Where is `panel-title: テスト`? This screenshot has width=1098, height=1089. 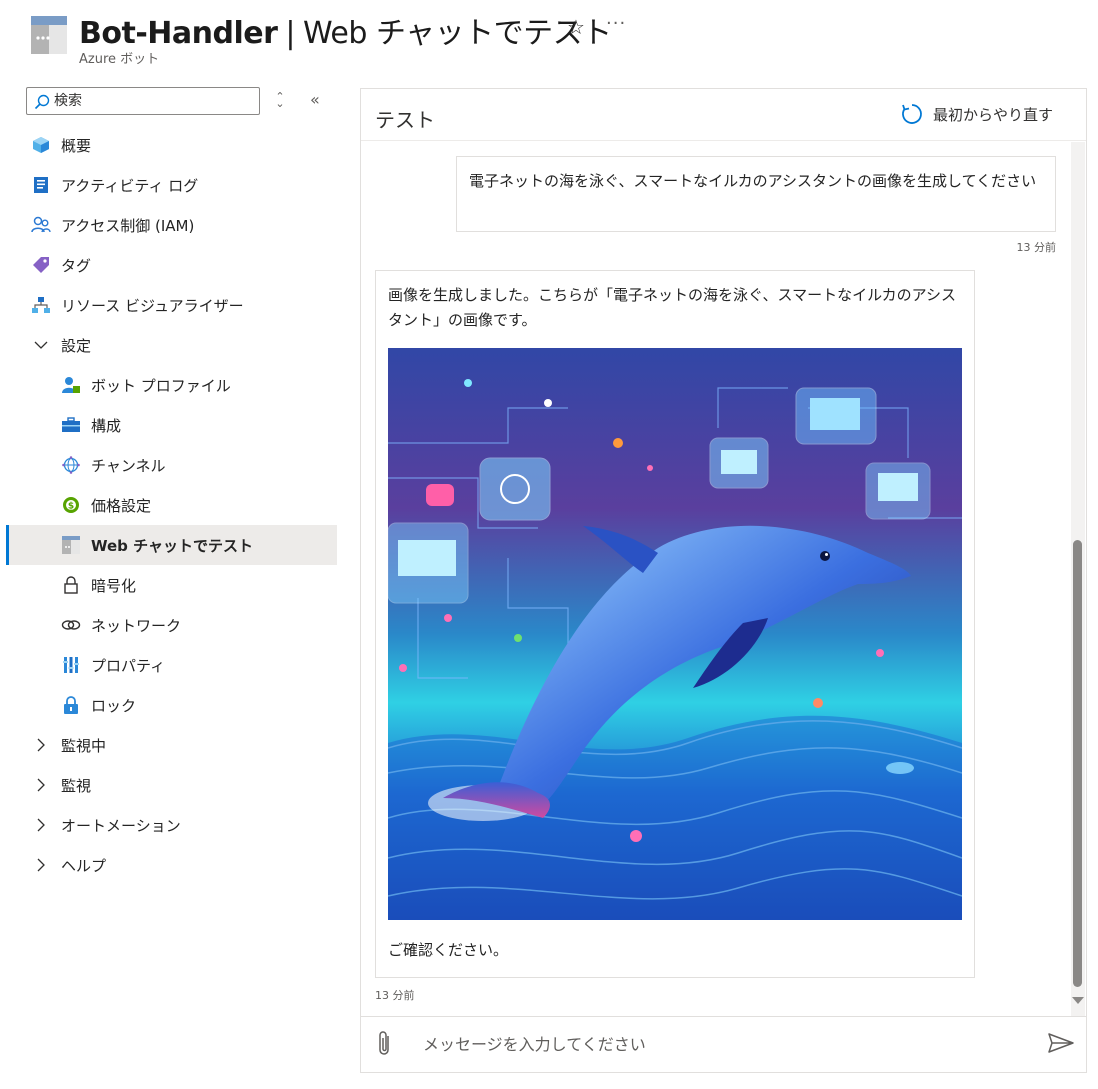
panel-title: テスト is located at coordinates (405, 120).